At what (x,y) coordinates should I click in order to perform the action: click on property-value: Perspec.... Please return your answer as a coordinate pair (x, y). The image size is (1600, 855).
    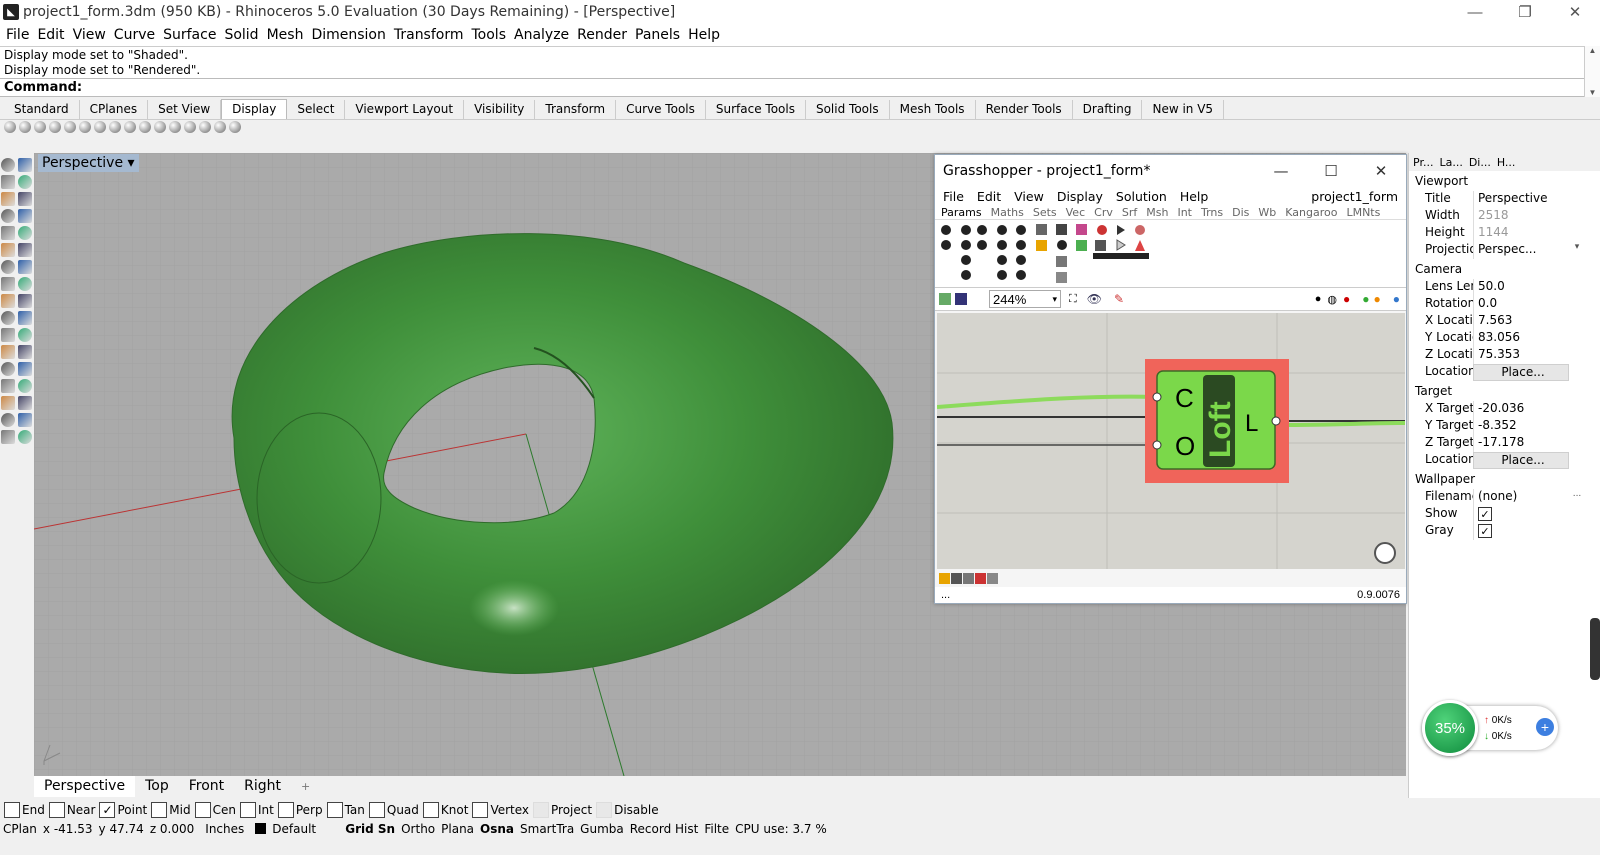
    Looking at the image, I should click on (1521, 250).